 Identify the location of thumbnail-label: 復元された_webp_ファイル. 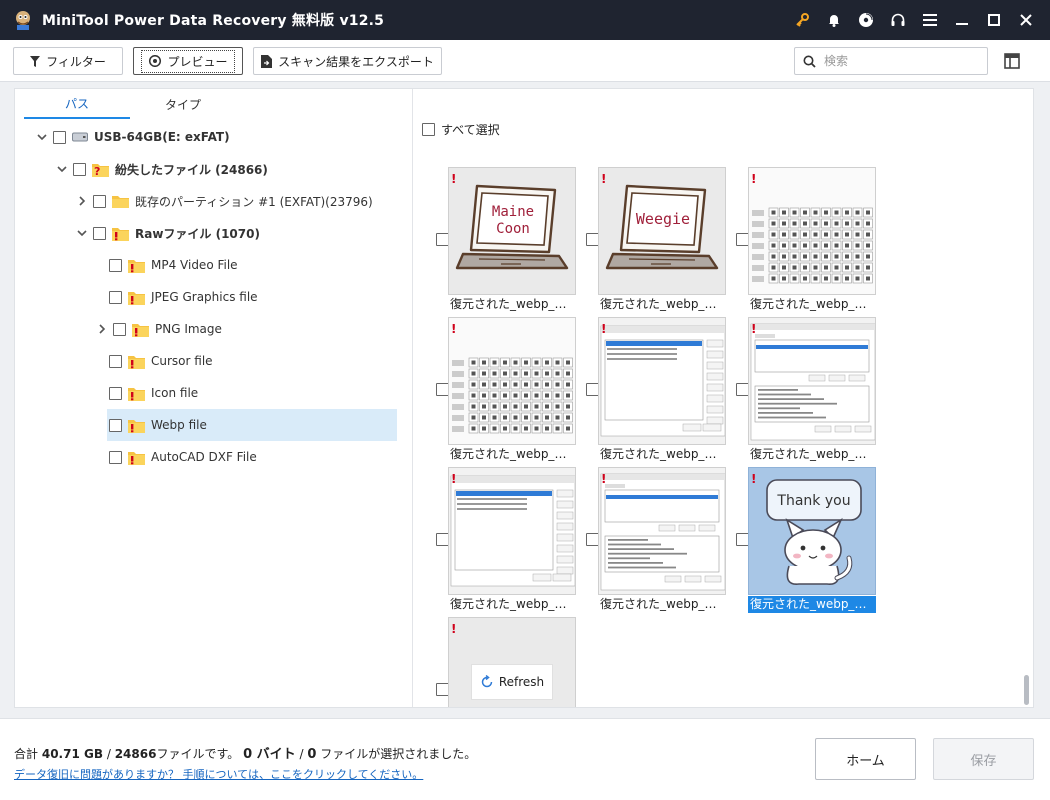
(663, 454).